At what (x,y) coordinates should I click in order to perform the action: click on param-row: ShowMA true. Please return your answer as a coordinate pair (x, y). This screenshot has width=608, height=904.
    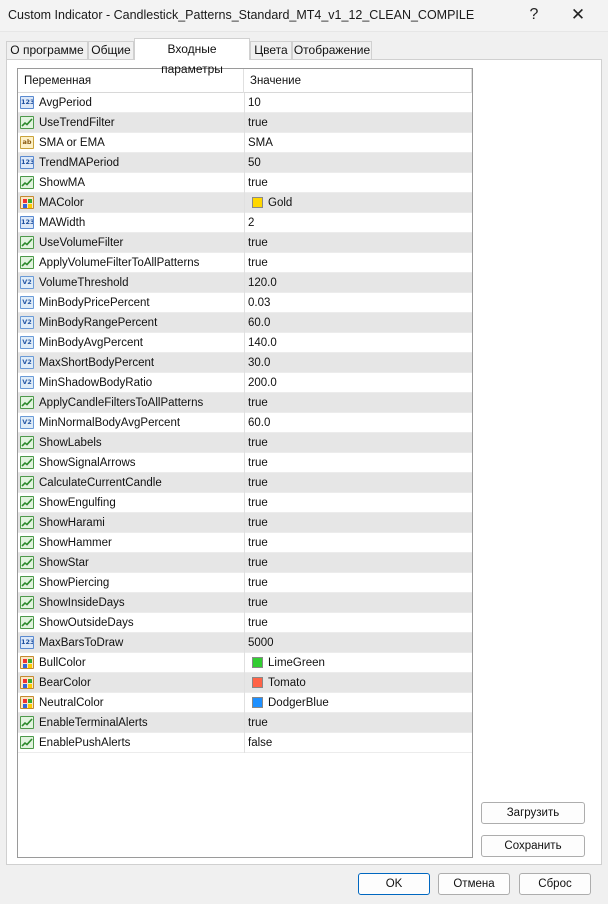
    Looking at the image, I should click on (245, 183).